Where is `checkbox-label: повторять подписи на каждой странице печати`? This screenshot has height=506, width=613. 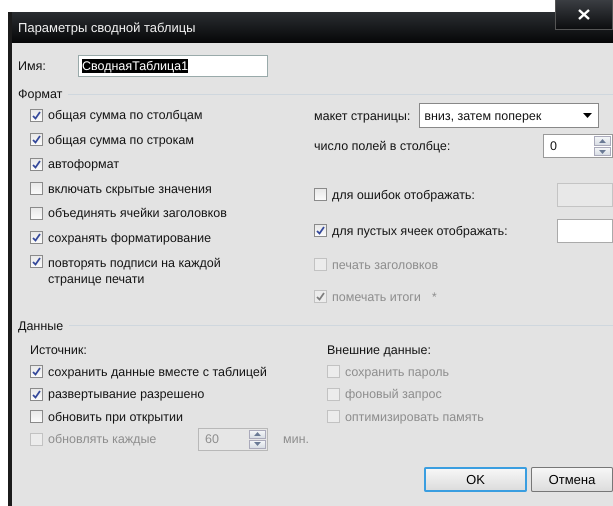 checkbox-label: повторять подписи на каждой странице печати is located at coordinates (135, 271).